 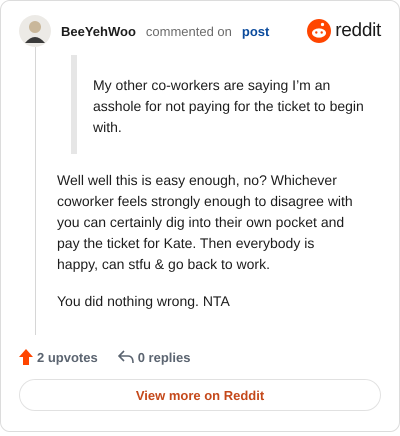 I want to click on post-link: post, so click(x=256, y=31).